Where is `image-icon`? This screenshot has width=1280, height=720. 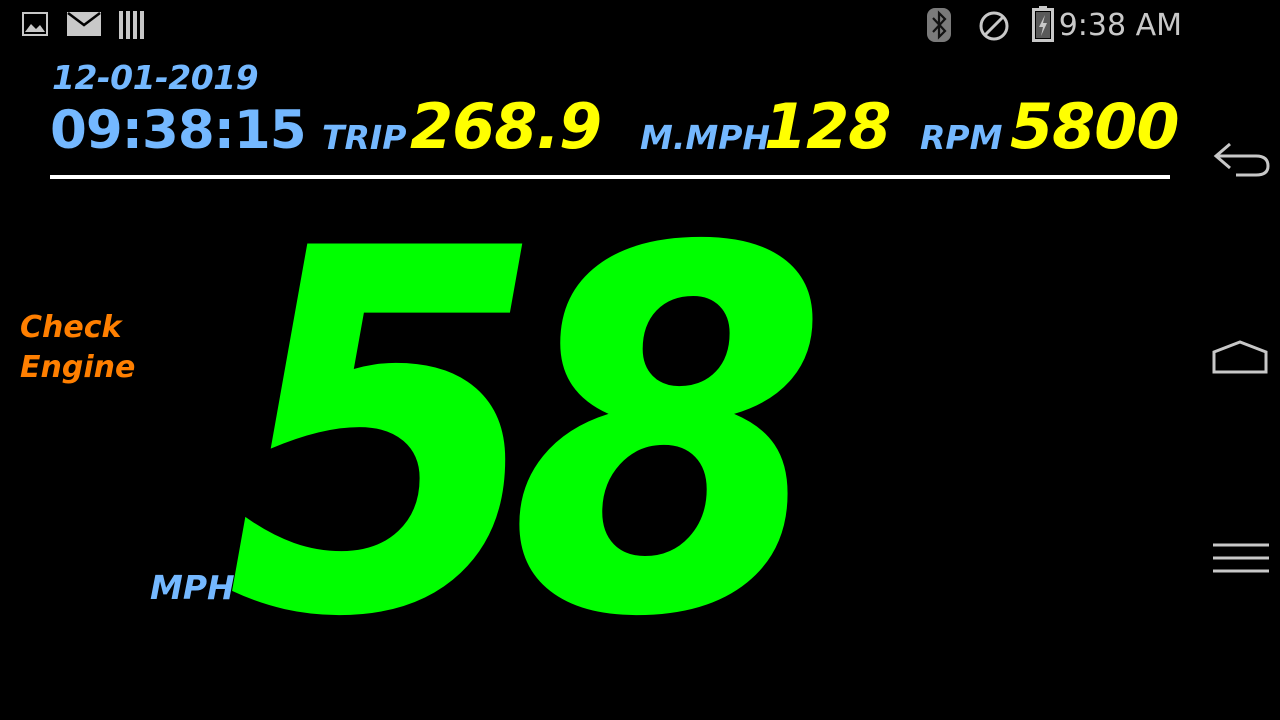 image-icon is located at coordinates (35, 26).